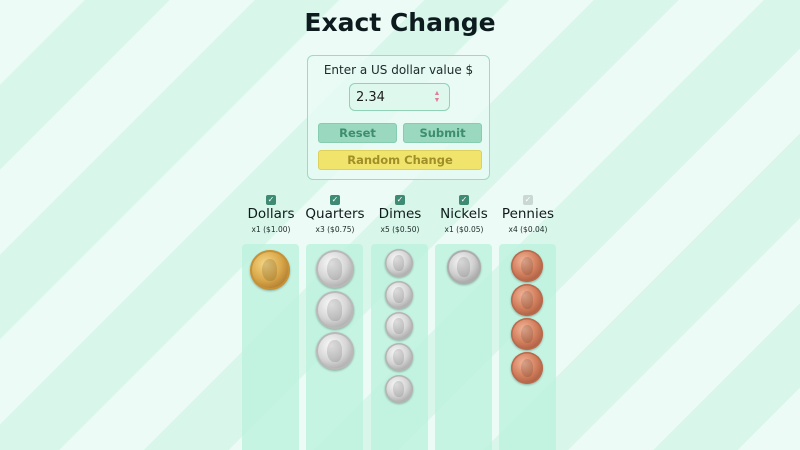 The image size is (800, 450). What do you see at coordinates (464, 200) in the screenshot?
I see `nickels-checkbox: ✓` at bounding box center [464, 200].